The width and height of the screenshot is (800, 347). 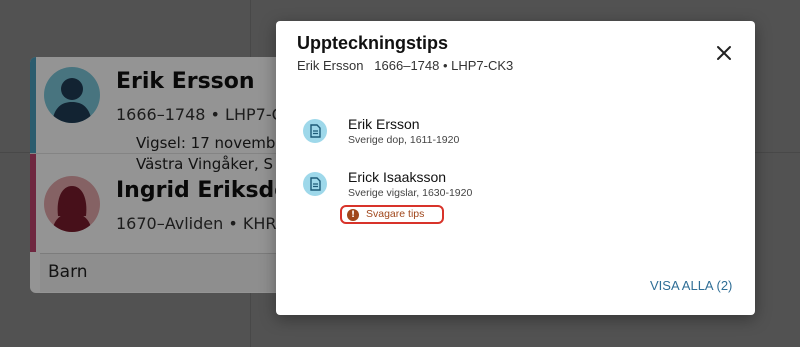 What do you see at coordinates (515, 137) in the screenshot?
I see `hint-item: Erik Ersson Sverige dop, 1611-1920` at bounding box center [515, 137].